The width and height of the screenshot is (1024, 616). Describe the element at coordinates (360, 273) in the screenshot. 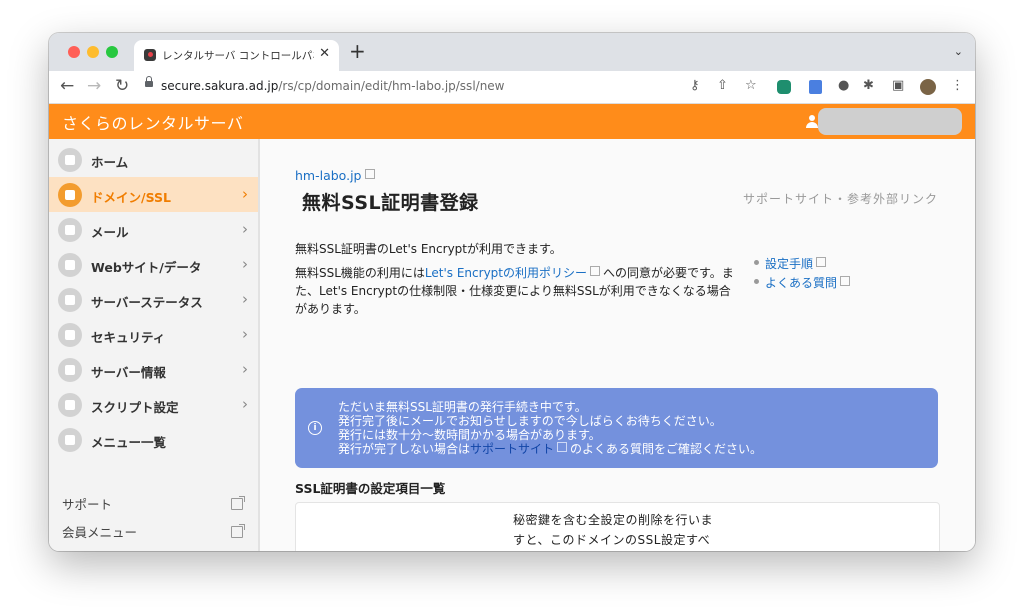

I see `intro-text-before: 無料SSL機能の利用には` at that location.